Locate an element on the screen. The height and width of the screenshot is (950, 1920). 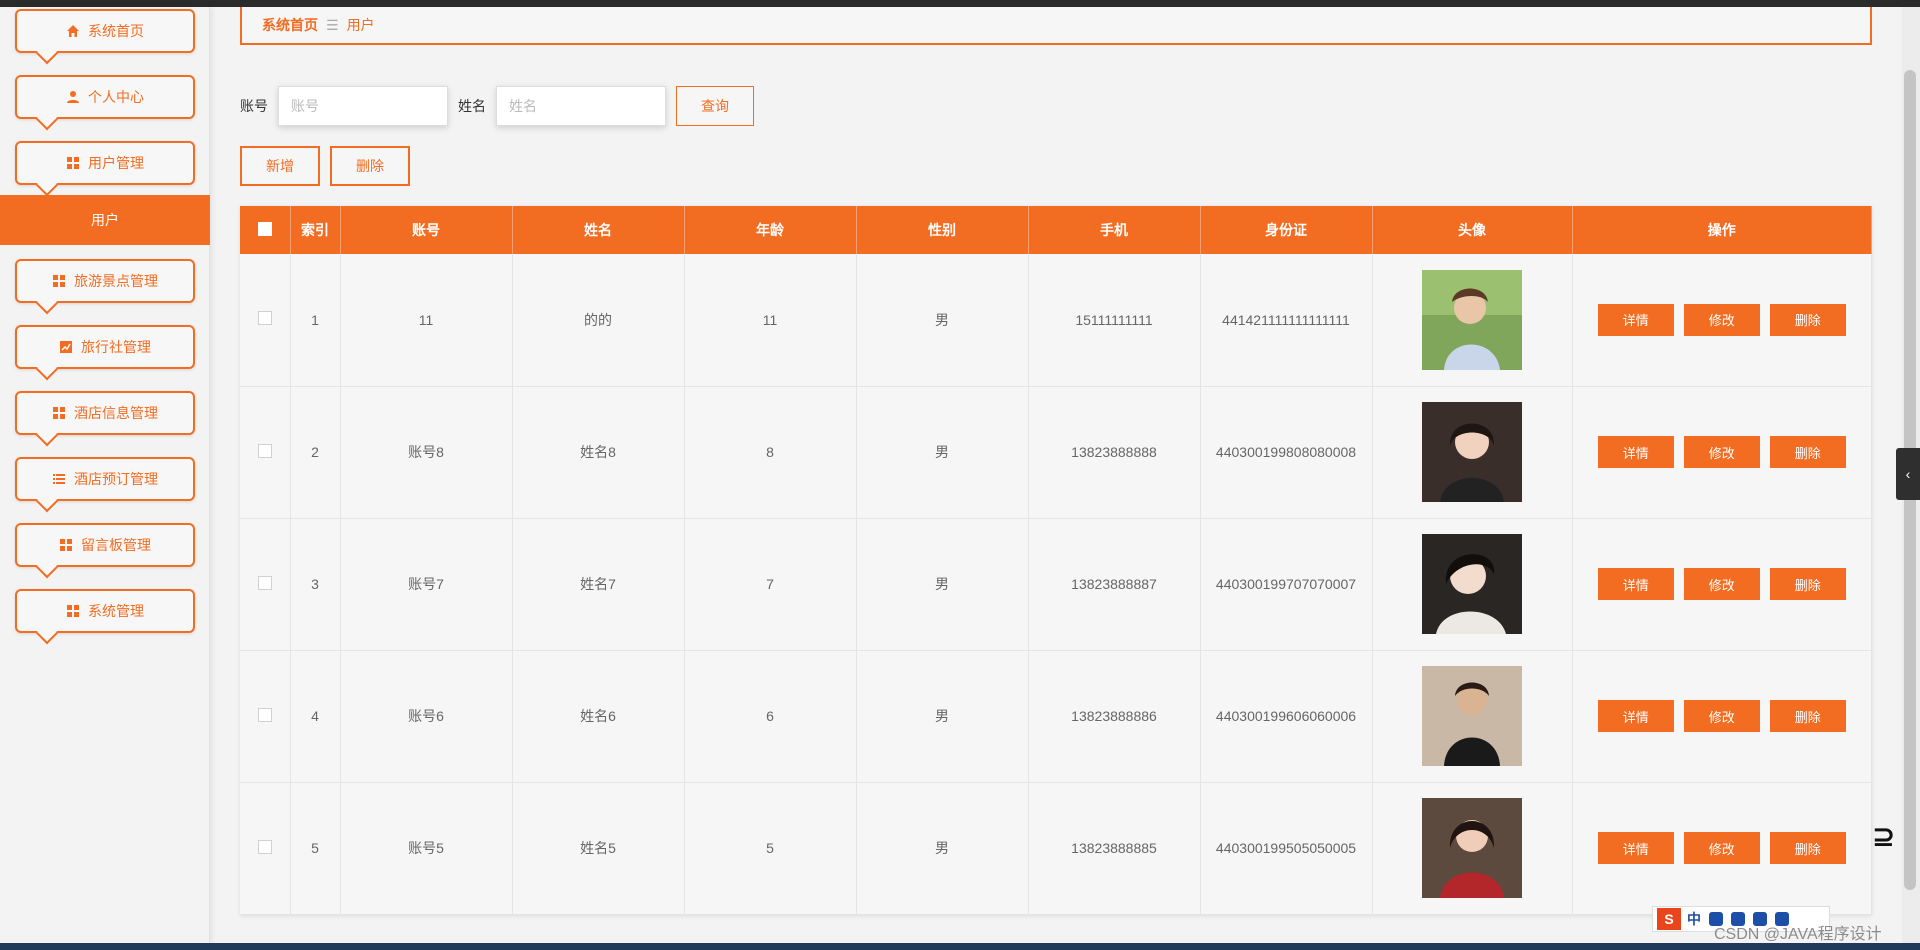
sidebar-item-label: 旅游景点管理 is located at coordinates (116, 281).